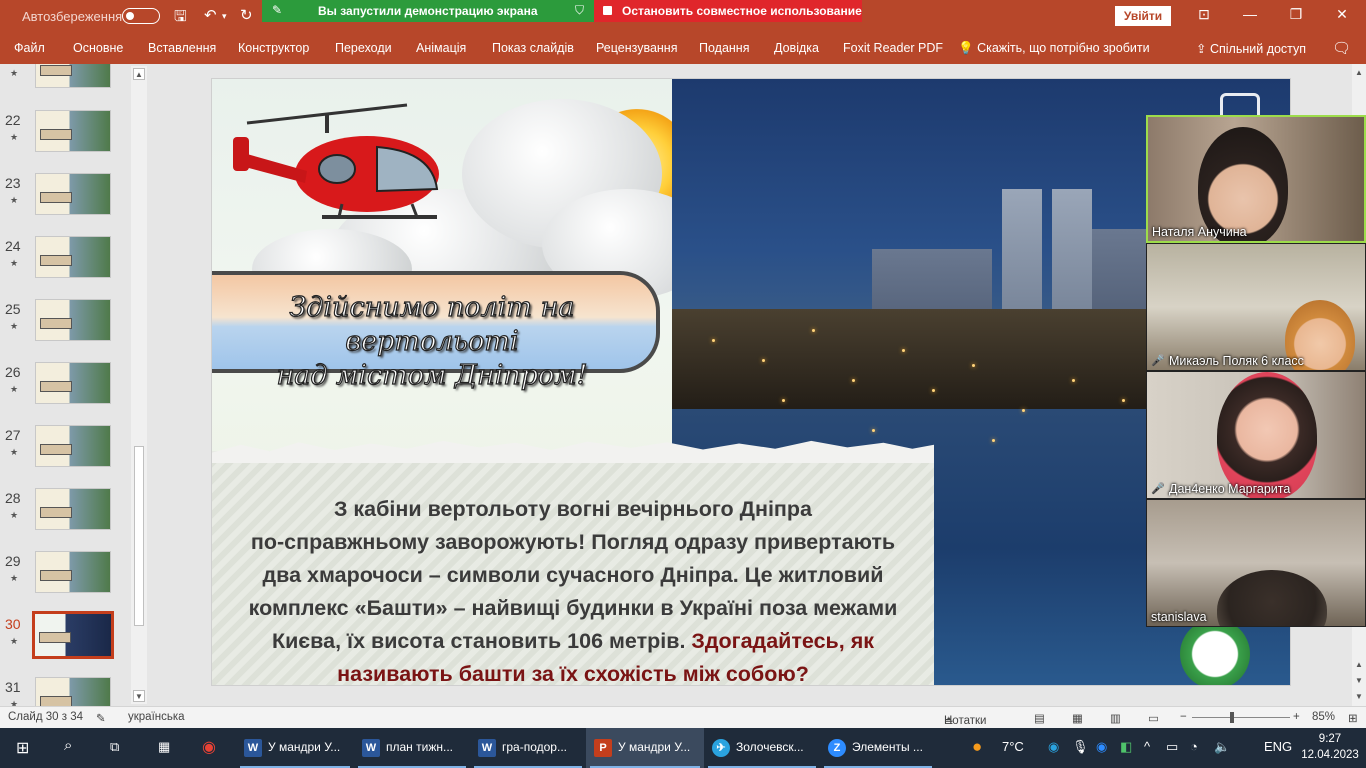 The width and height of the screenshot is (1366, 768). What do you see at coordinates (1143, 16) in the screenshot?
I see `sign-in-button: Увійти` at bounding box center [1143, 16].